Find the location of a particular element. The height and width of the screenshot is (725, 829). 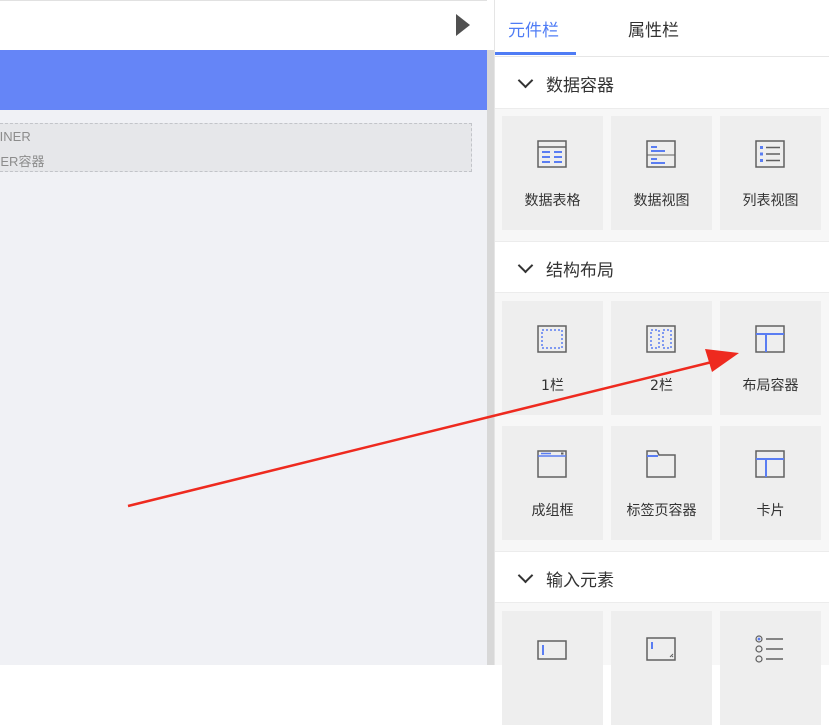

section-header-input-elements: 输入元素 is located at coordinates (662, 577).